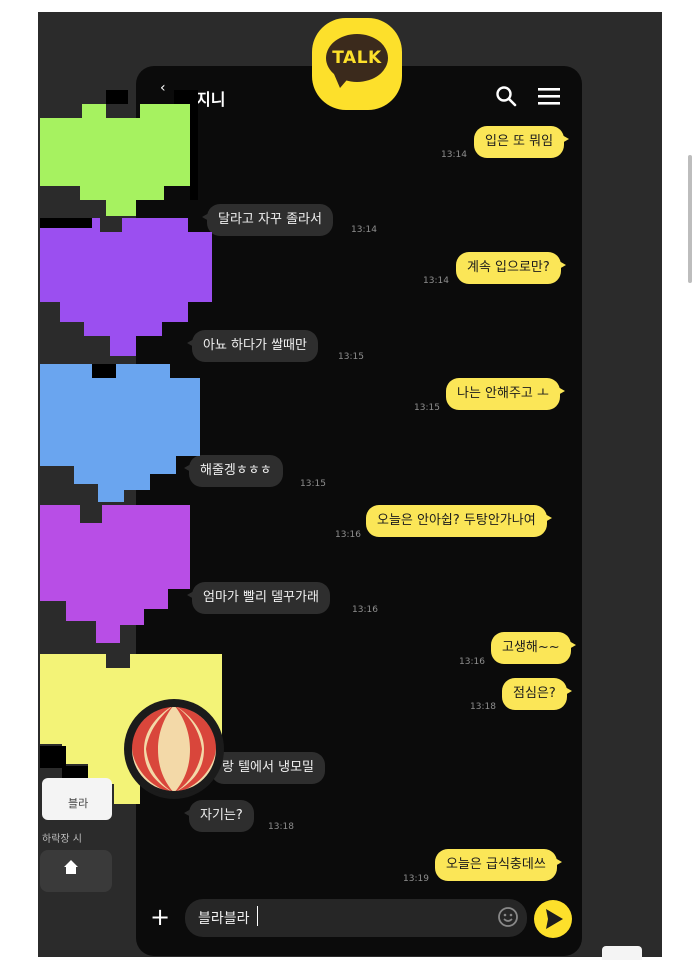  I want to click on message-input-text: 블라블라, so click(224, 919).